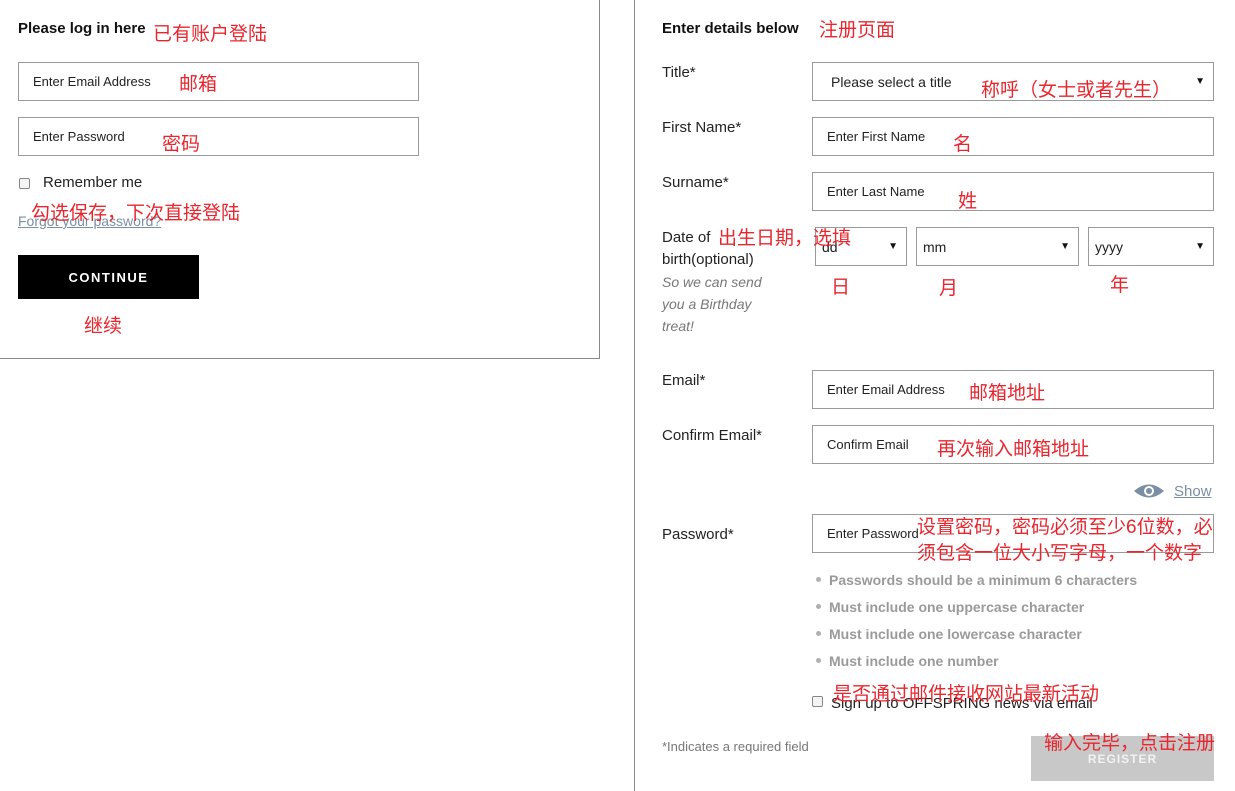  Describe the element at coordinates (712, 282) in the screenshot. I see `dob-note-line: So we can send` at that location.